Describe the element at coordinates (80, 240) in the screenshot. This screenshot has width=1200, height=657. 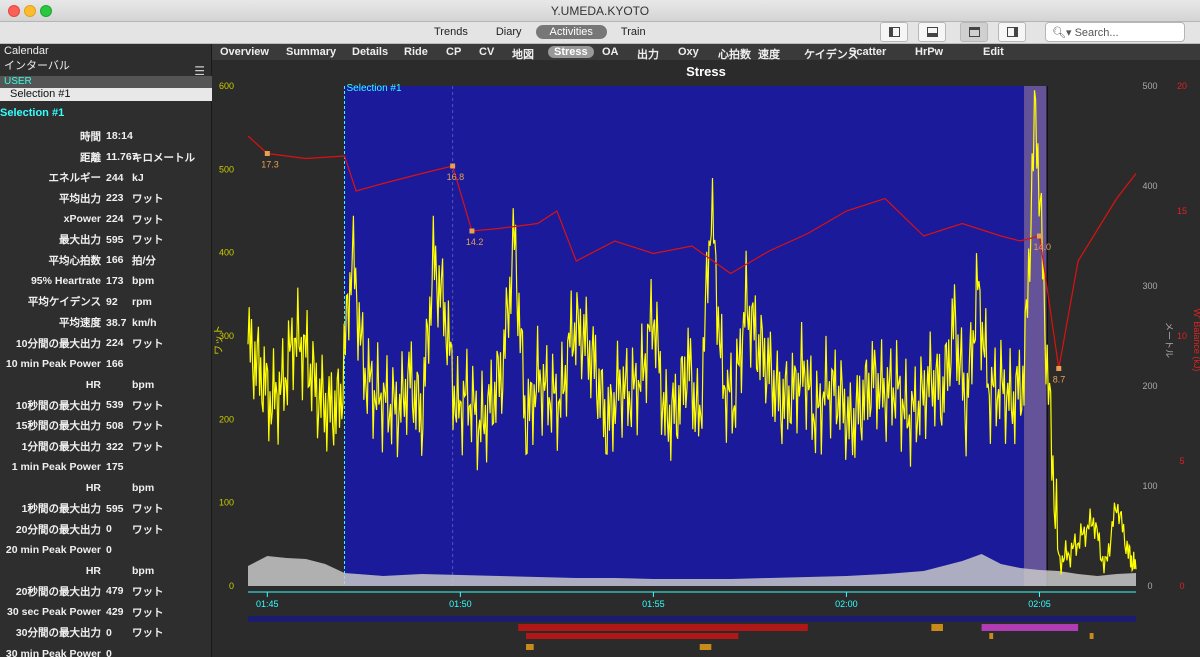
I see `metric-label: 最大出力` at that location.